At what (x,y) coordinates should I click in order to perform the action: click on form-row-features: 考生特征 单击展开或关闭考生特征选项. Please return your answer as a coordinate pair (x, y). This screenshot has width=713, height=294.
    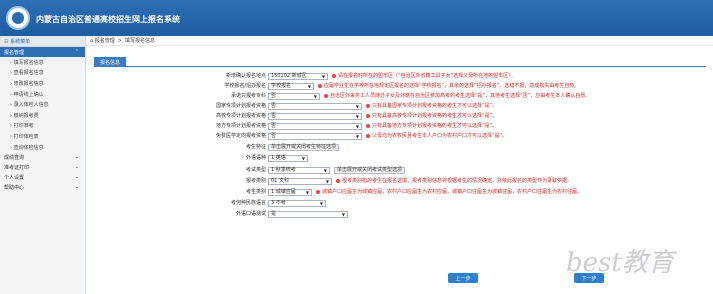
    Looking at the image, I should click on (399, 147).